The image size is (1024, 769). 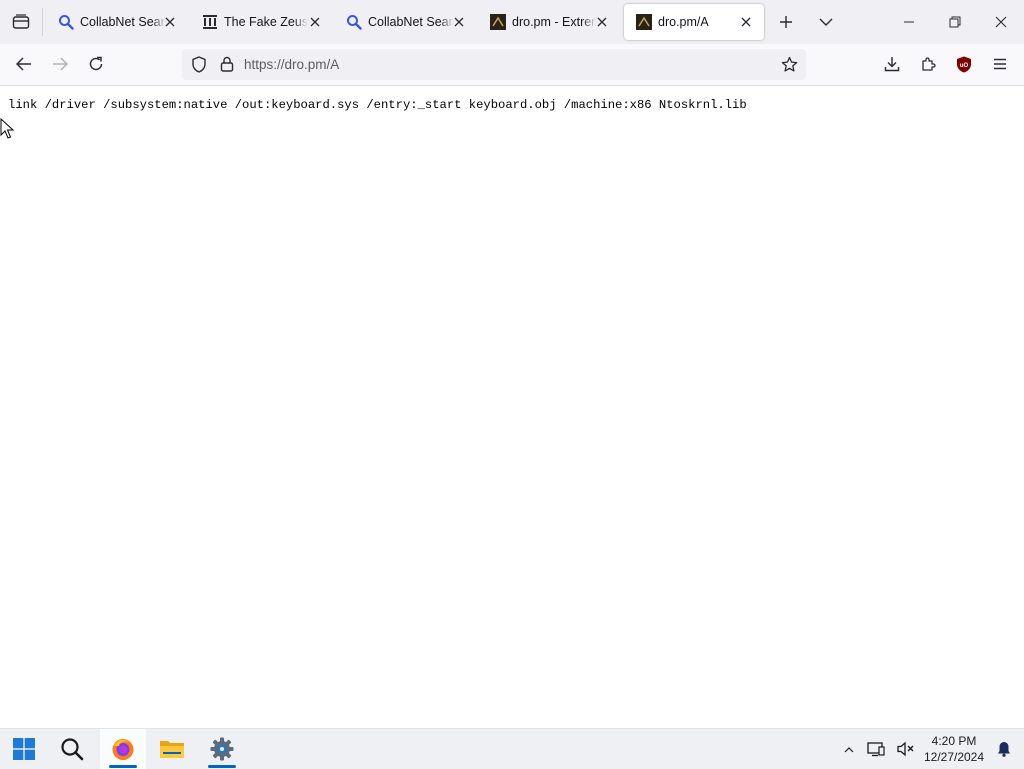 I want to click on shield-icon, so click(x=199, y=64).